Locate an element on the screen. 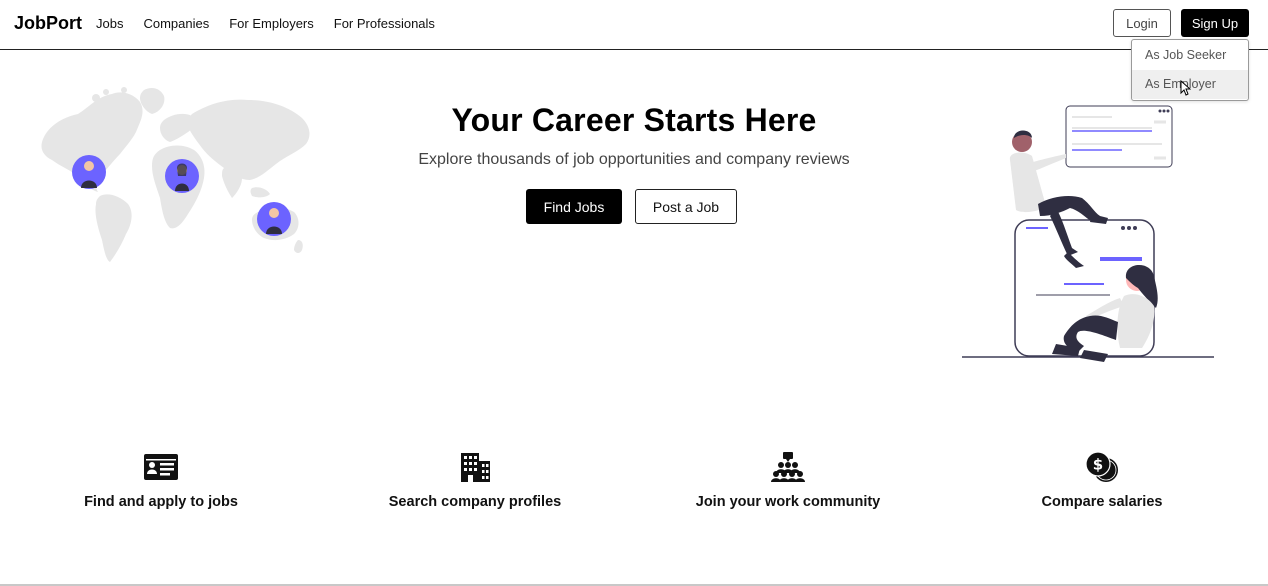  dropdown-item-job-seeker: As Job Seeker is located at coordinates (1190, 55).